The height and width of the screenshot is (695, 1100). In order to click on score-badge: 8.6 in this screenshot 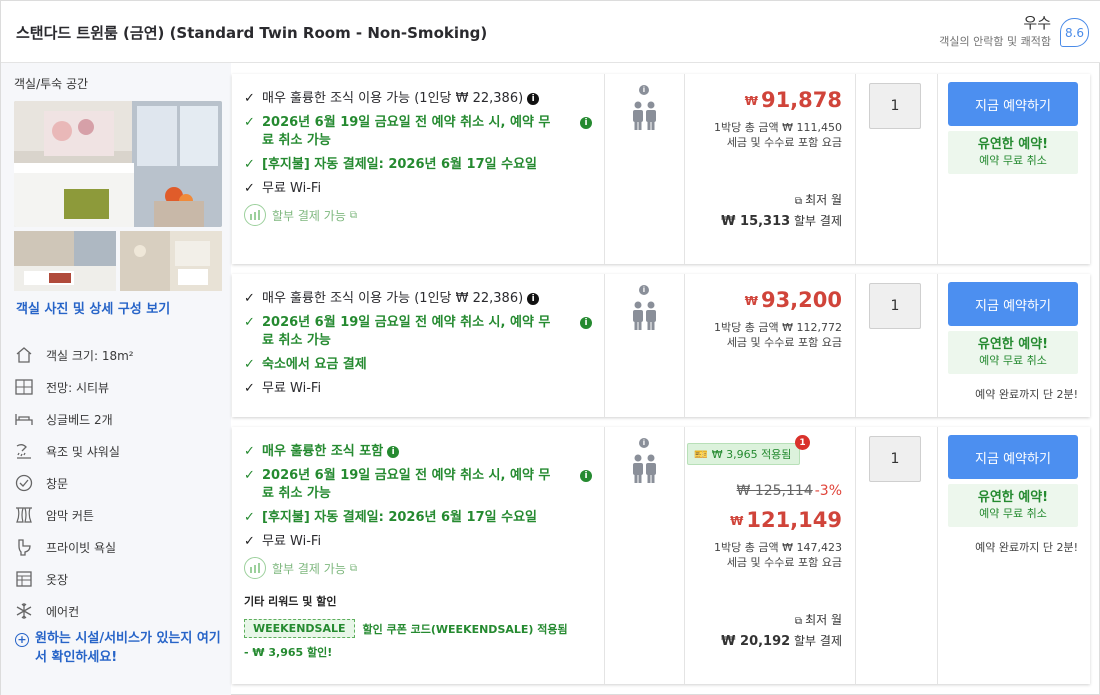, I will do `click(1074, 32)`.